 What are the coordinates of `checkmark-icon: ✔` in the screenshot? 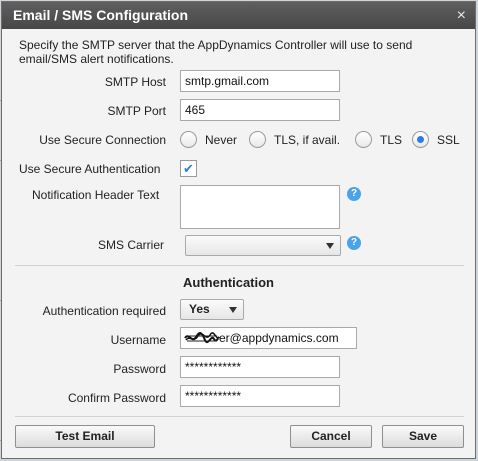 It's located at (188, 168).